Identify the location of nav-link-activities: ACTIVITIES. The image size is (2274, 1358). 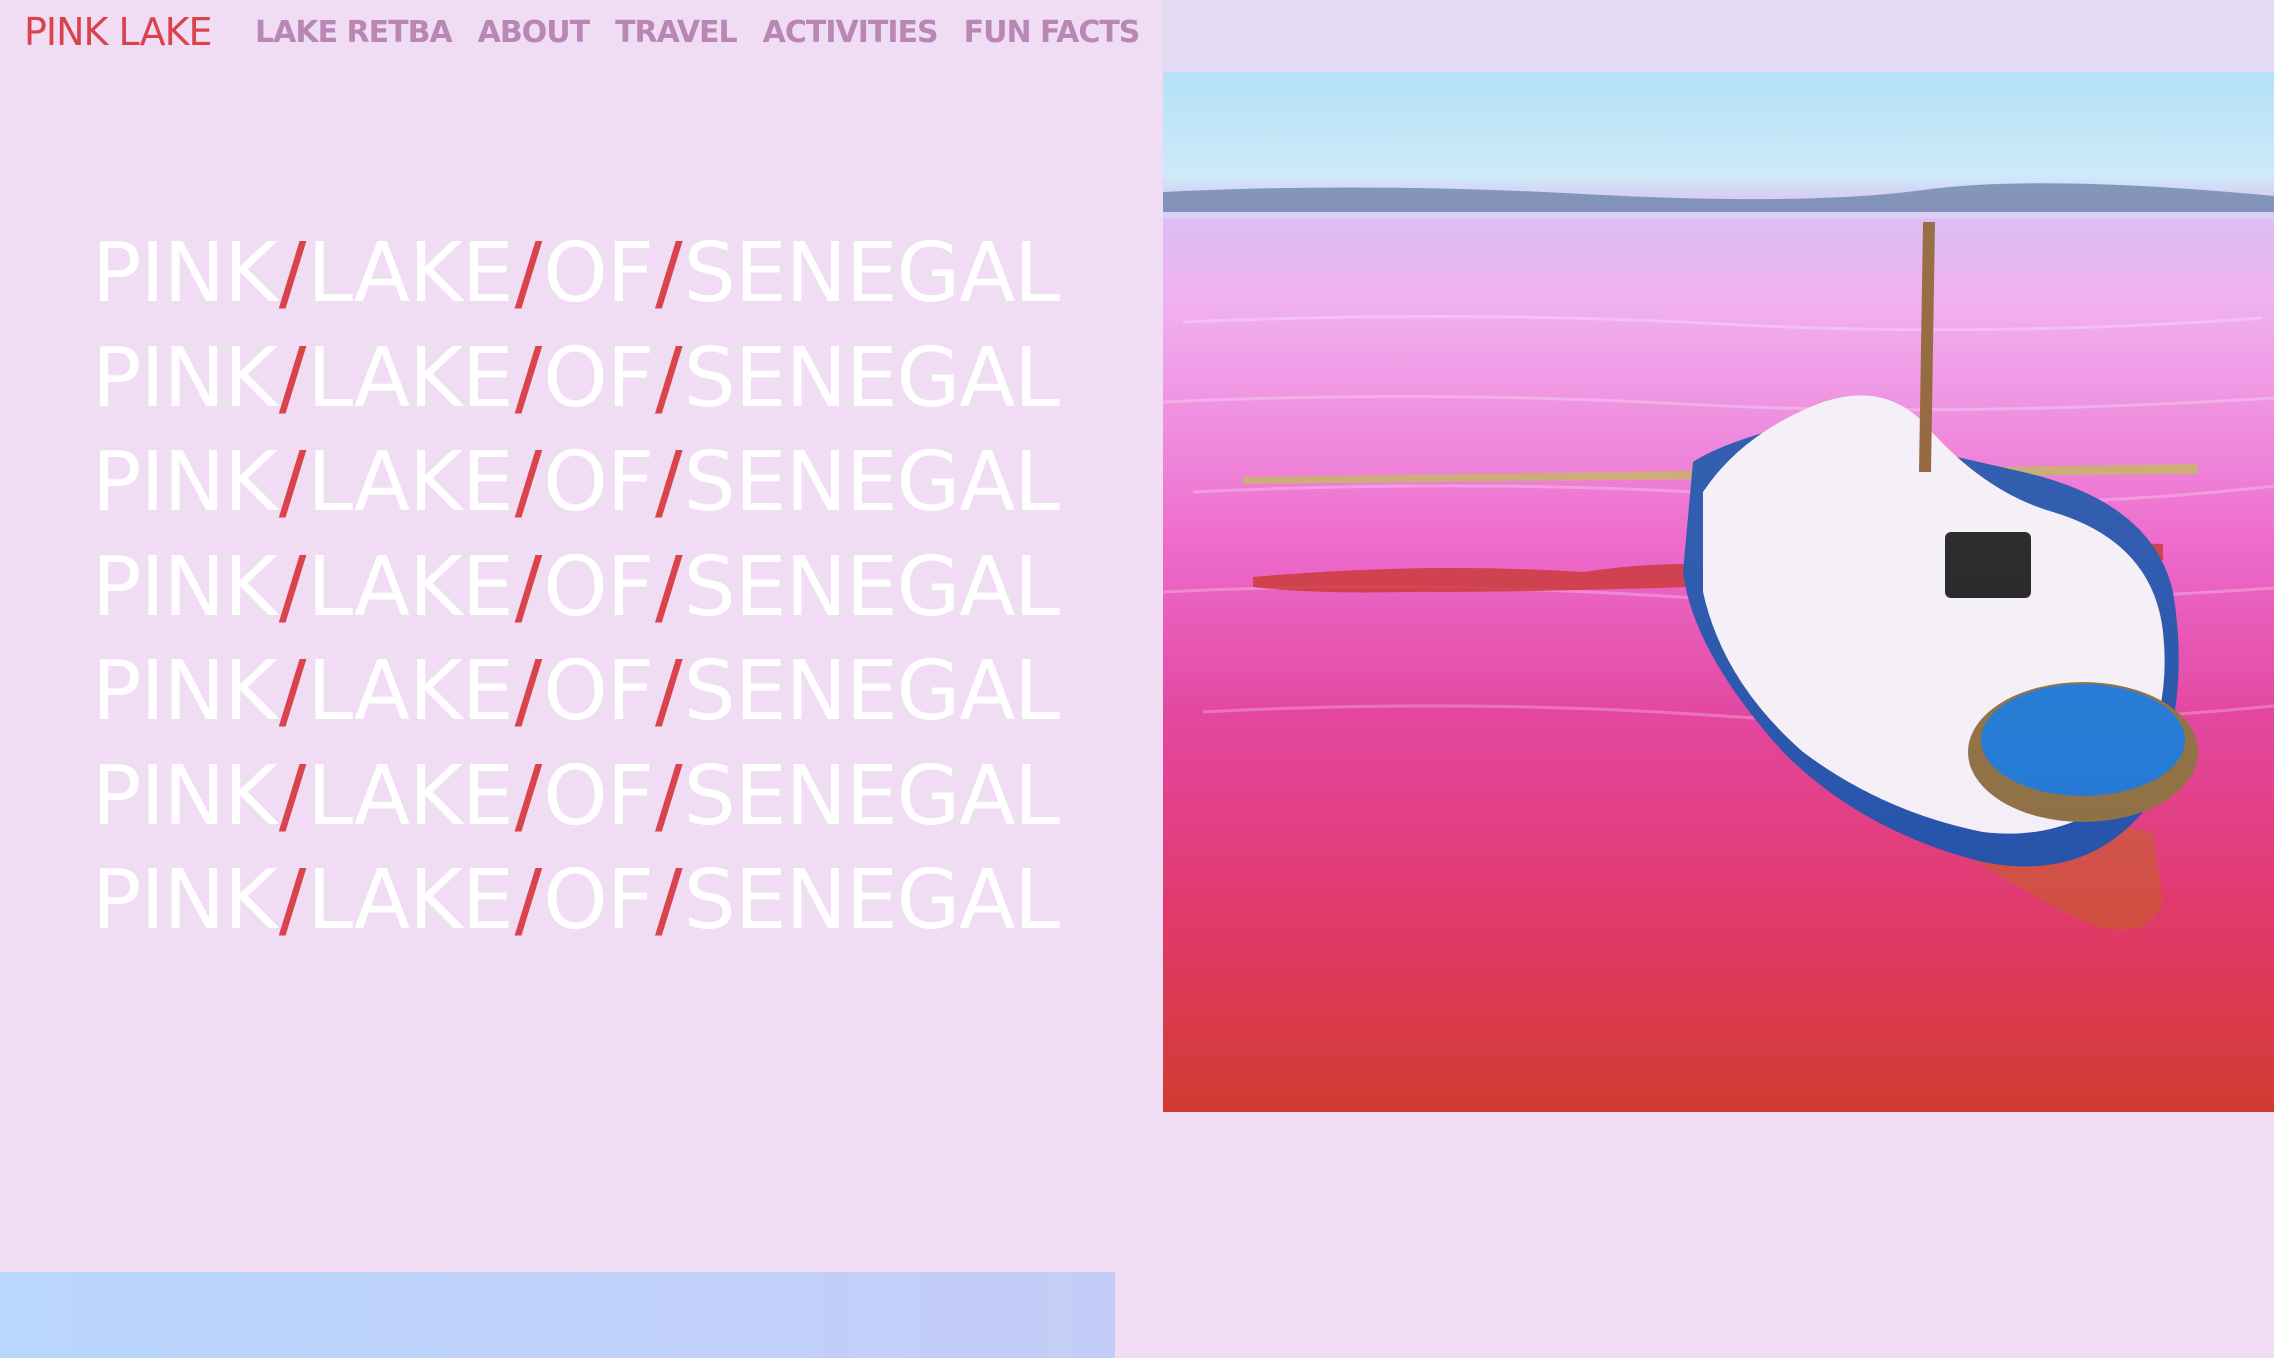
(851, 32).